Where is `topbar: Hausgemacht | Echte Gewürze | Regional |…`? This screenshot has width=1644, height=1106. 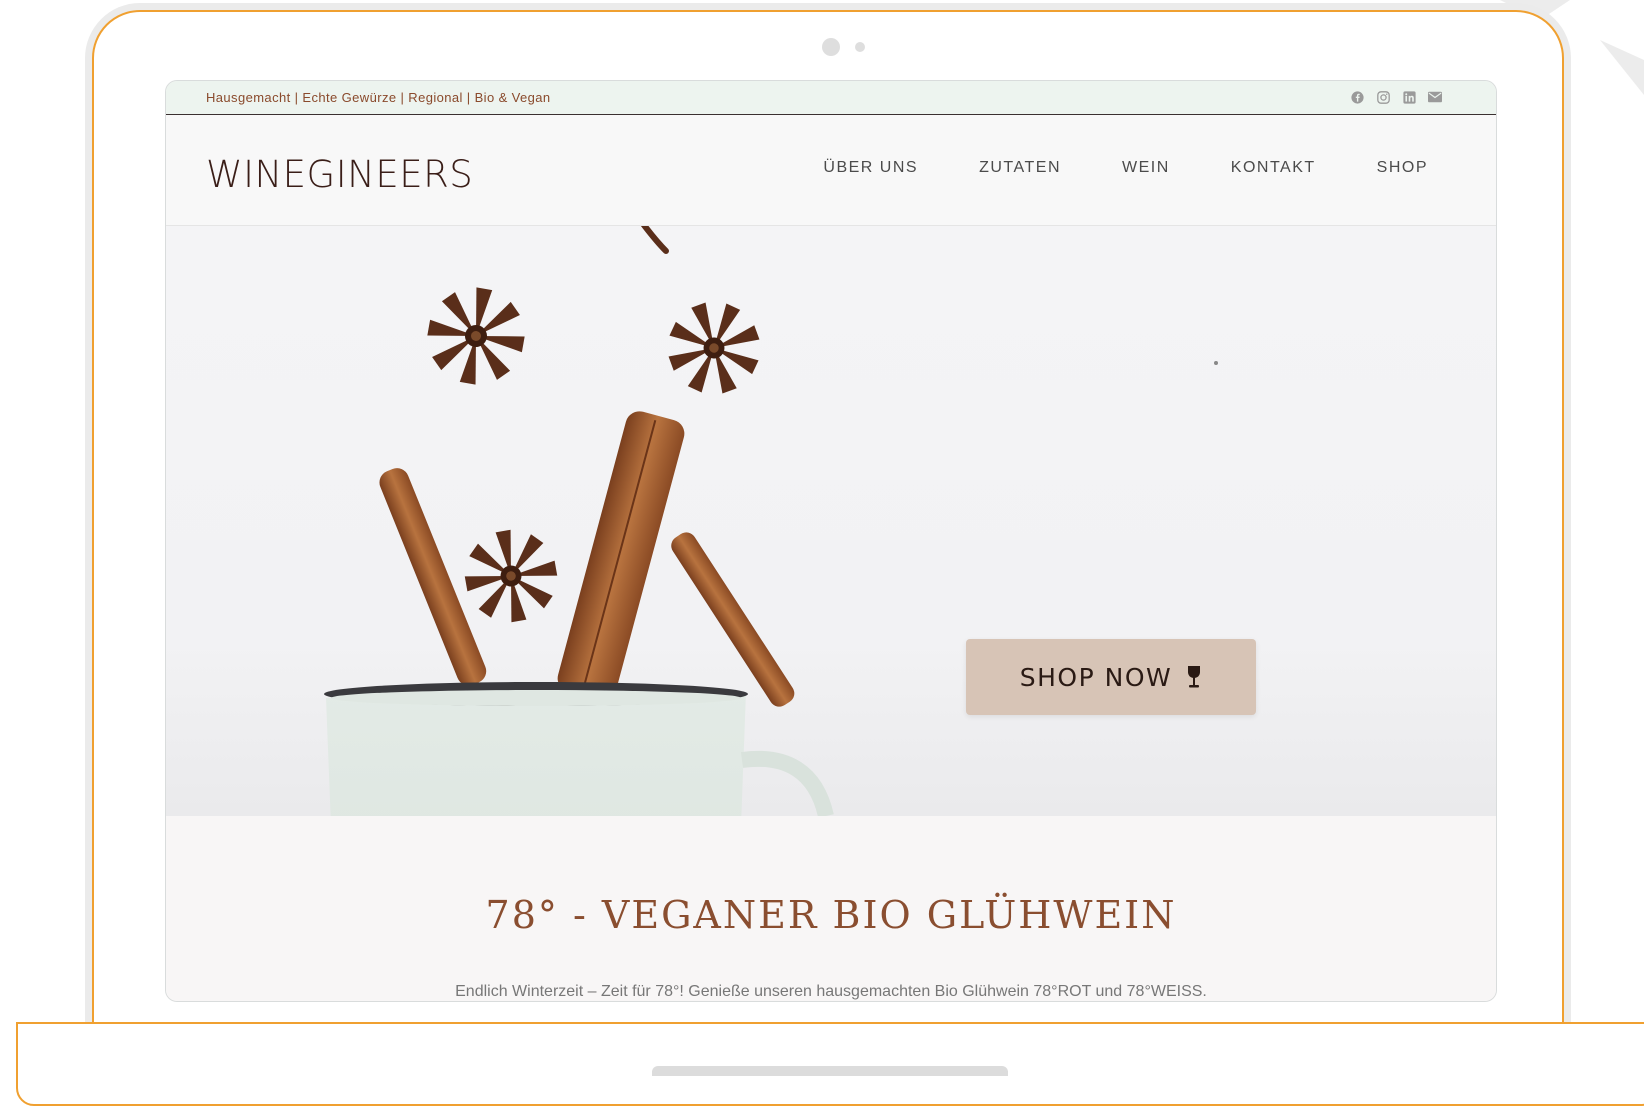
topbar: Hausgemacht | Echte Gewürze | Regional |… is located at coordinates (831, 98).